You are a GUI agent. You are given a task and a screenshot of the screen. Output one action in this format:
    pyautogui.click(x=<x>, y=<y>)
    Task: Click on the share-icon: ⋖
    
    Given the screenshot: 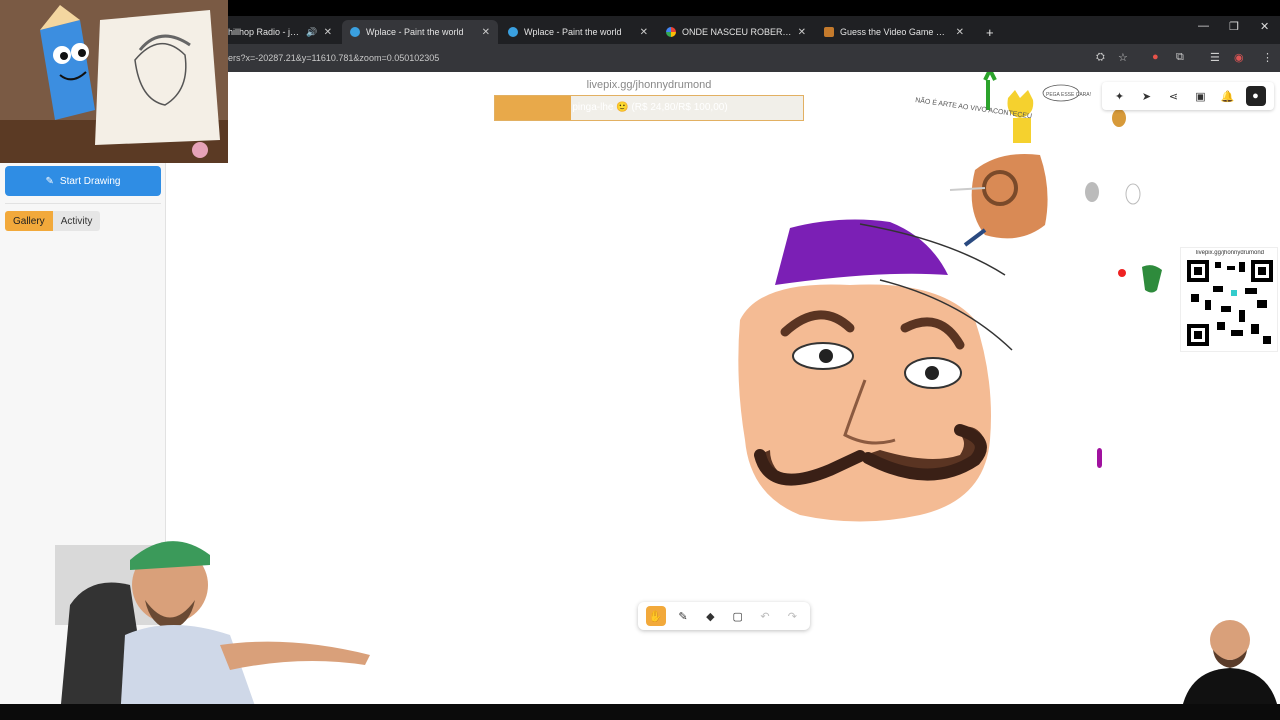 What is the action you would take?
    pyautogui.click(x=1174, y=96)
    